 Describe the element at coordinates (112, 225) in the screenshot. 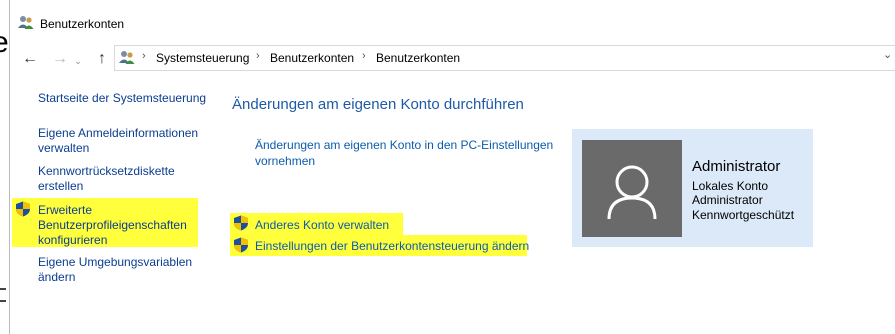

I see `sidebar-item-label: Benutzerprofileigenschaften` at that location.